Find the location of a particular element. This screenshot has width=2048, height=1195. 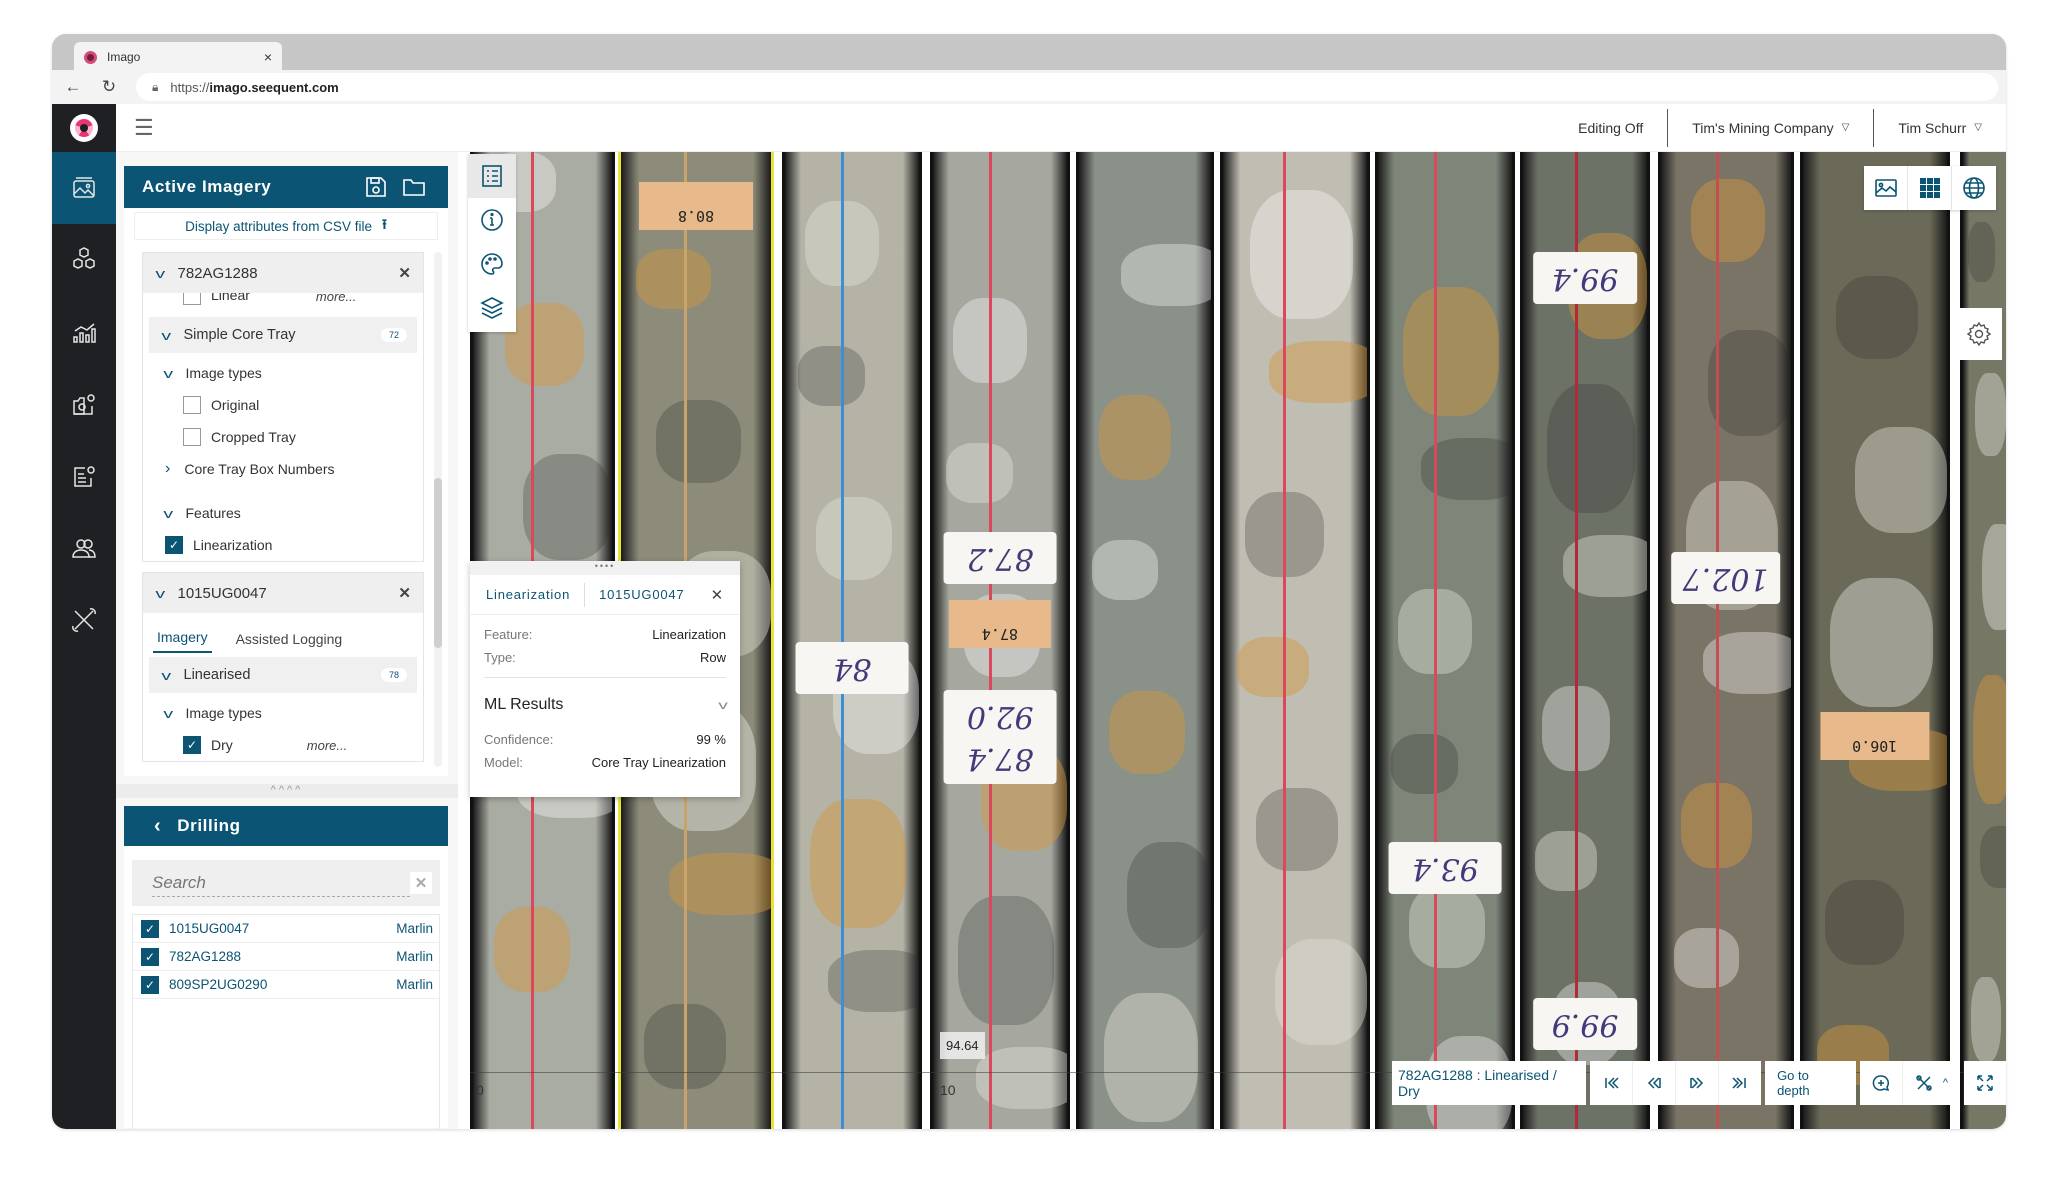

url-field: 🔒︎ https://imago.seequent.com is located at coordinates (1067, 87).